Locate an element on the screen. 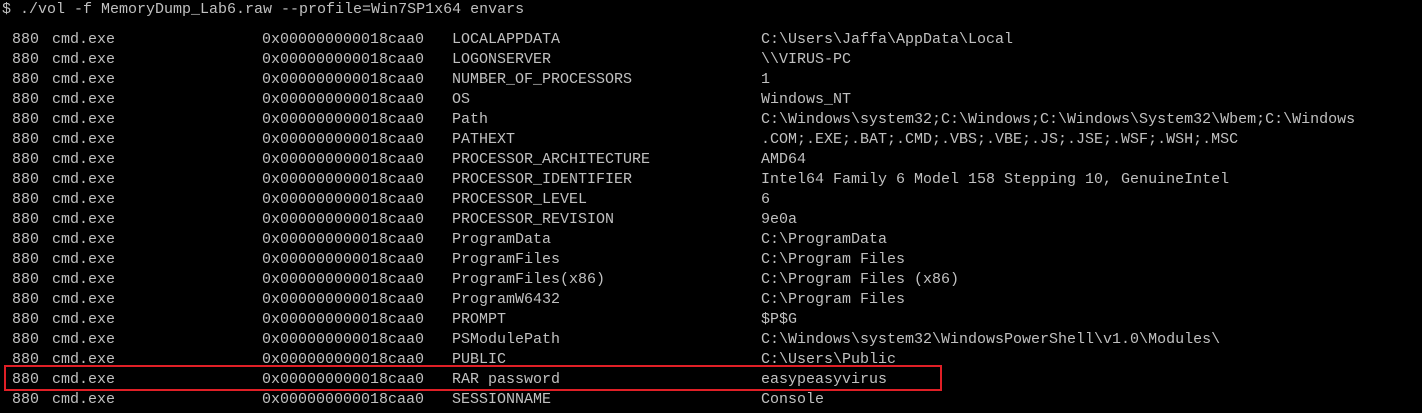  variable-value-cell: $P$G is located at coordinates (779, 319).